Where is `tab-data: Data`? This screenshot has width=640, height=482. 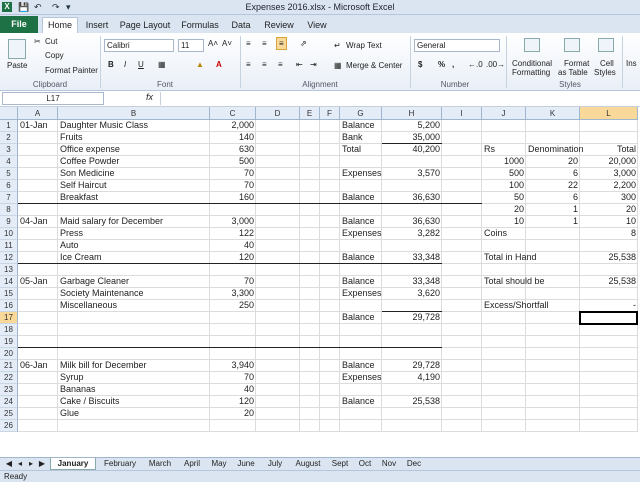 tab-data: Data is located at coordinates (241, 25).